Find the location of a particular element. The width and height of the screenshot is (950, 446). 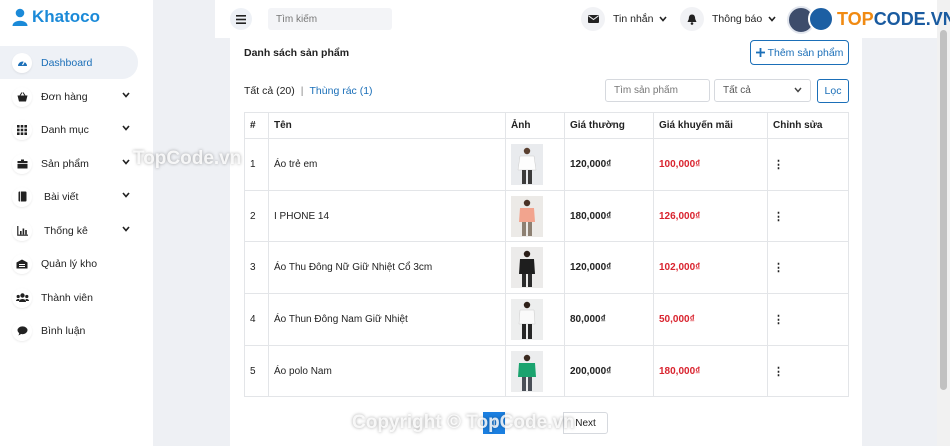

sale-price: 102,000₫ is located at coordinates (710, 268).